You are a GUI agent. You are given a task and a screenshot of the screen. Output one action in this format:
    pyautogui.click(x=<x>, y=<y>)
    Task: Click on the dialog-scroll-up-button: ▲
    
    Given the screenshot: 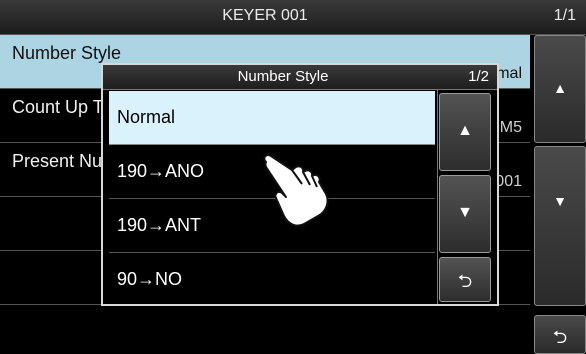 What is the action you would take?
    pyautogui.click(x=465, y=132)
    